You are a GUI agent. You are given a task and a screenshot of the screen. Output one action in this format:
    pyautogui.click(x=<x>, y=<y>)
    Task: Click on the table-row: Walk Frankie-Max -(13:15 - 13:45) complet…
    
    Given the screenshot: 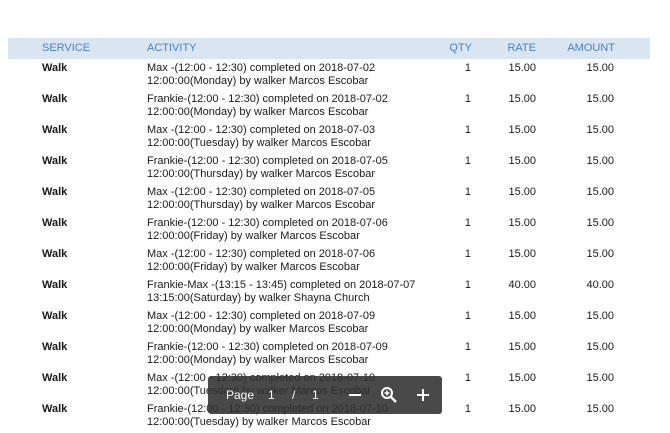 What is the action you would take?
    pyautogui.click(x=335, y=293)
    